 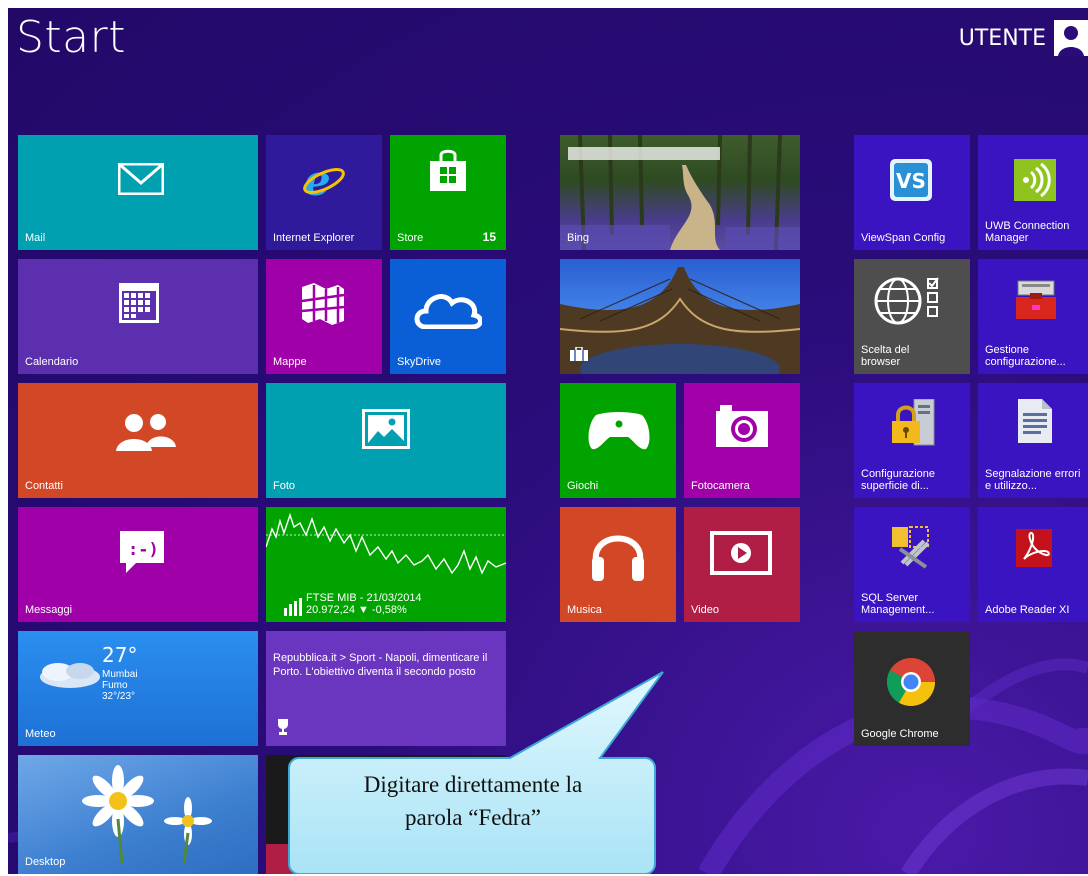 What do you see at coordinates (720, 486) in the screenshot?
I see `tile-label: Fotocamera` at bounding box center [720, 486].